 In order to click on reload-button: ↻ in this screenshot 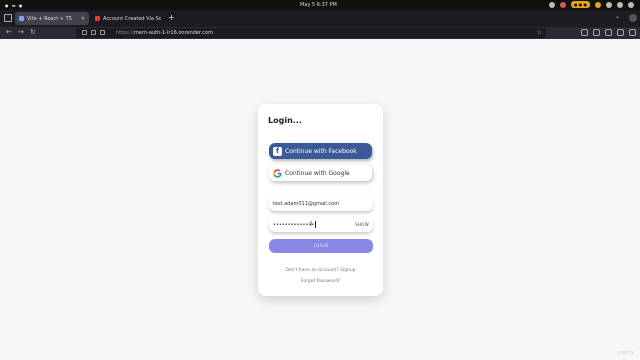, I will do `click(33, 32)`.